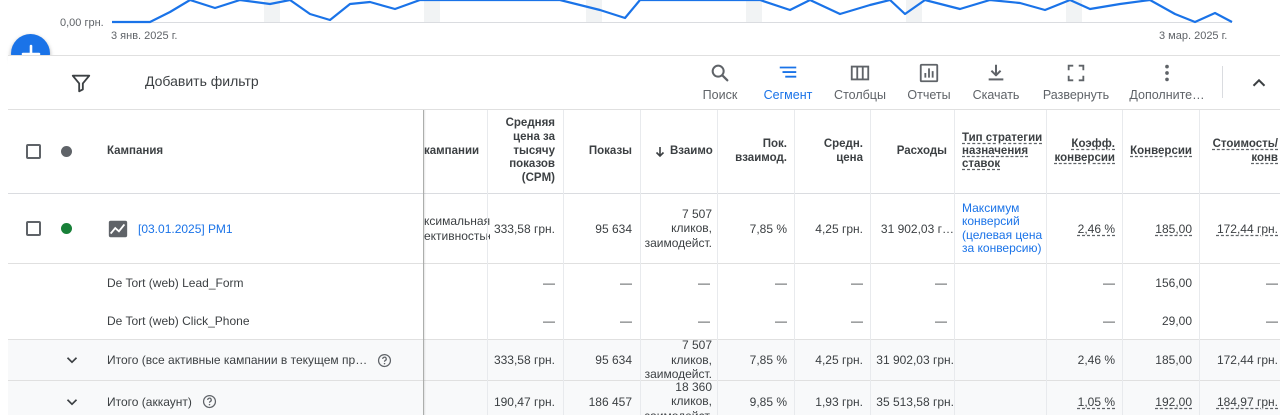 Image resolution: width=1280 pixels, height=415 pixels. Describe the element at coordinates (860, 84) in the screenshot. I see `columns-button: Столбцы` at that location.